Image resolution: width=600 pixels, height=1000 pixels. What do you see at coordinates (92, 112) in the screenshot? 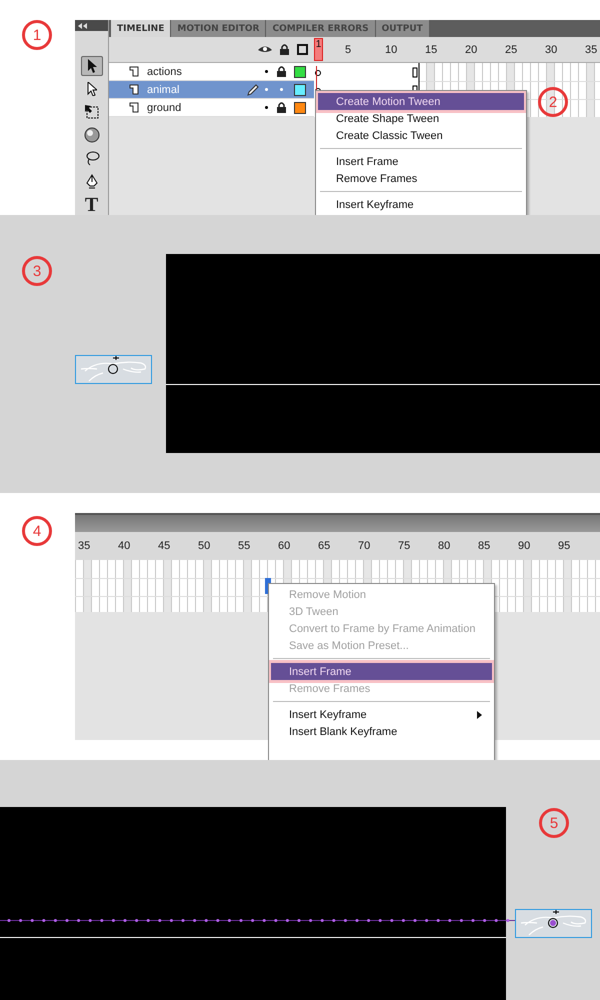
I see `transform-icon` at bounding box center [92, 112].